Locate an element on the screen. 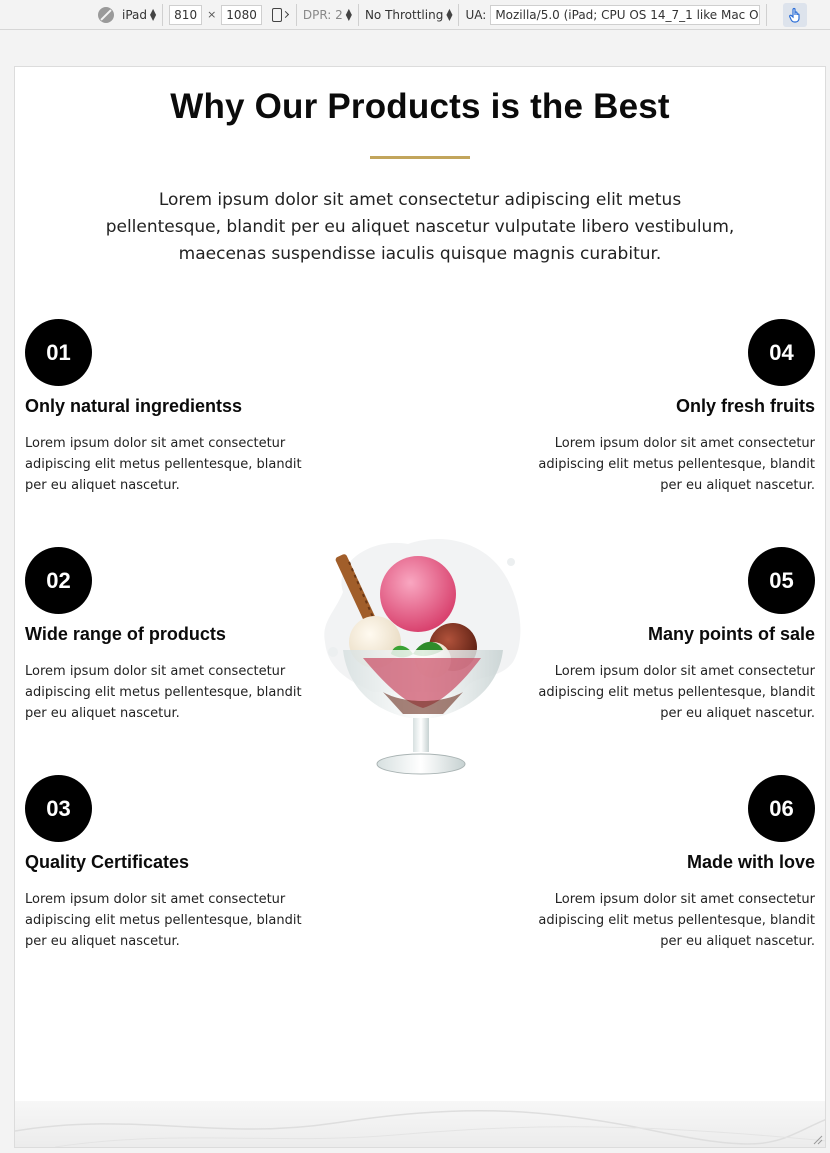 This screenshot has width=830, height=1153. throttling-select-label: No Throttling is located at coordinates (404, 14).